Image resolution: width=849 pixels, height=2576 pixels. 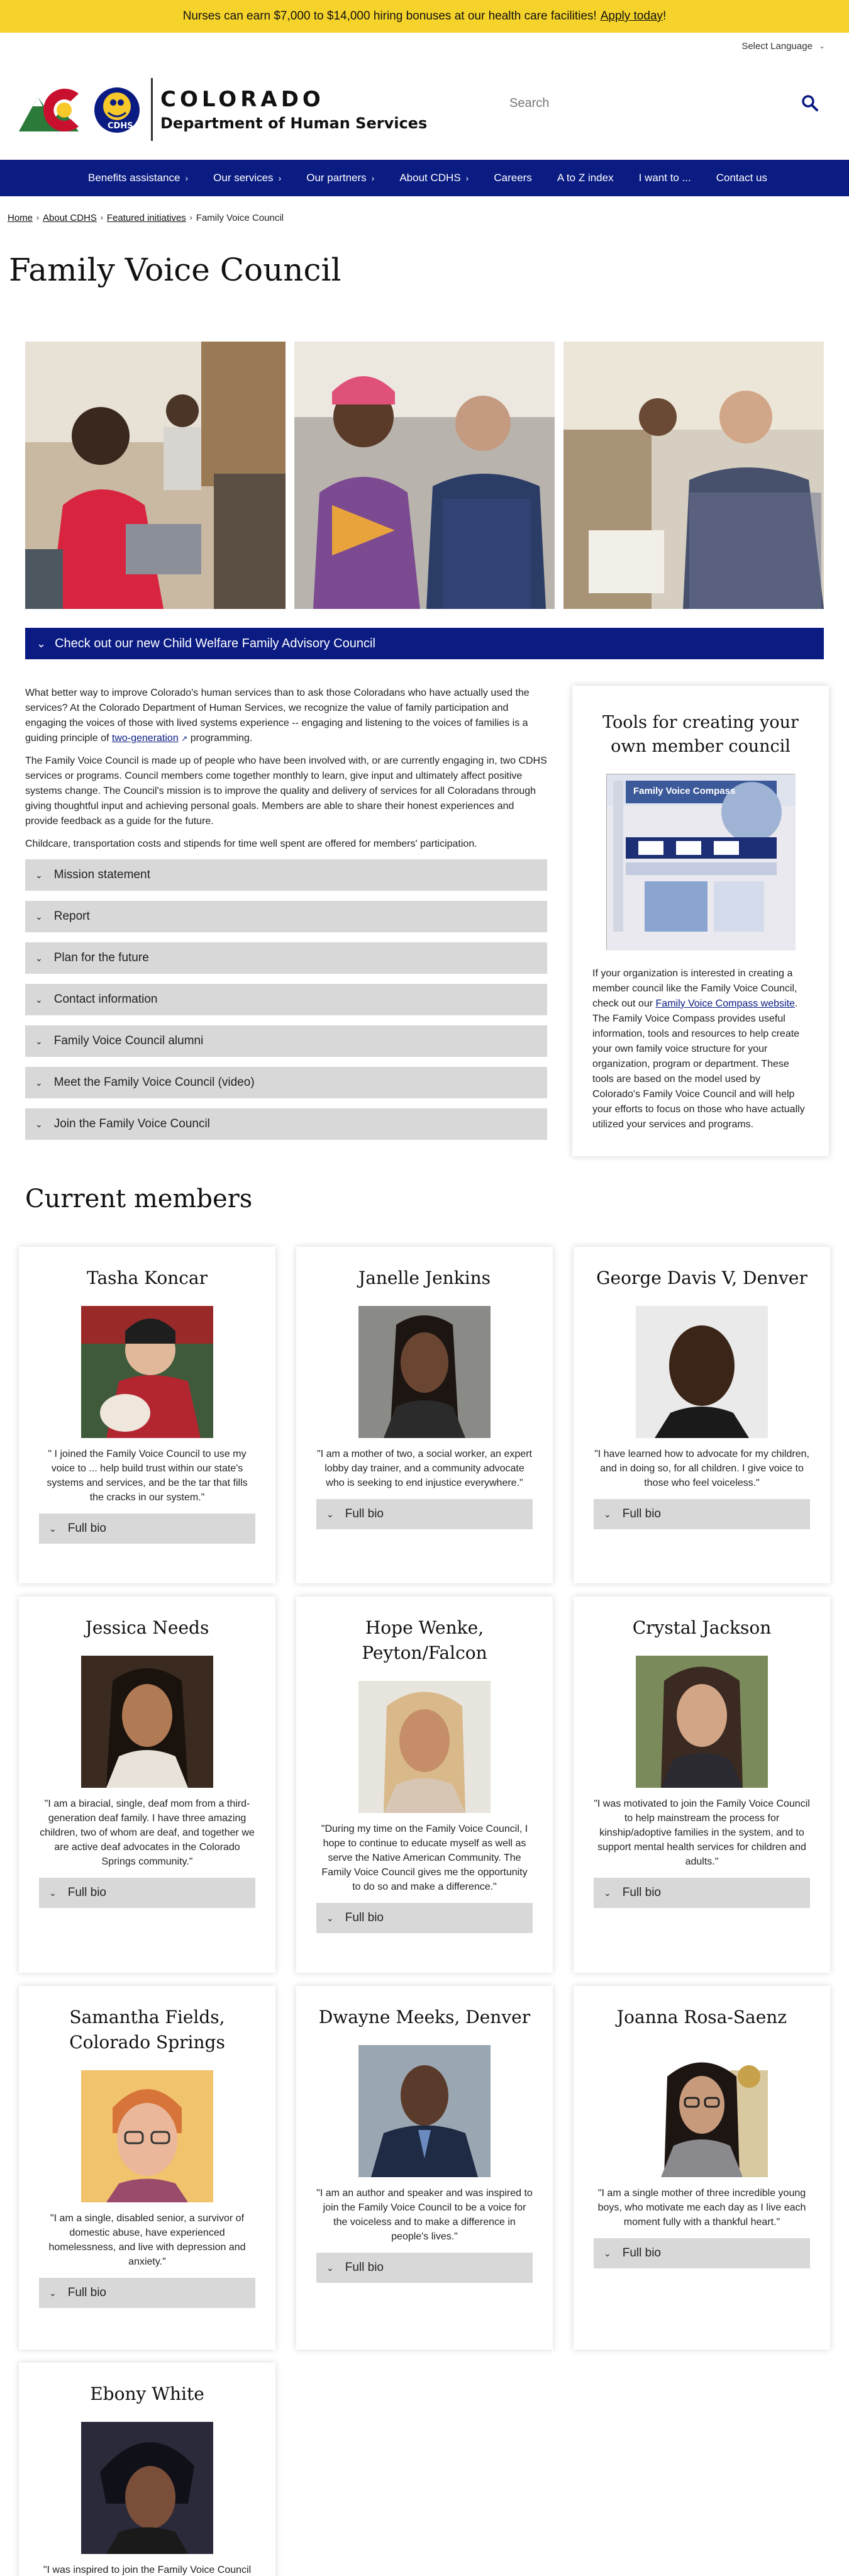 What do you see at coordinates (810, 103) in the screenshot?
I see `search-button` at bounding box center [810, 103].